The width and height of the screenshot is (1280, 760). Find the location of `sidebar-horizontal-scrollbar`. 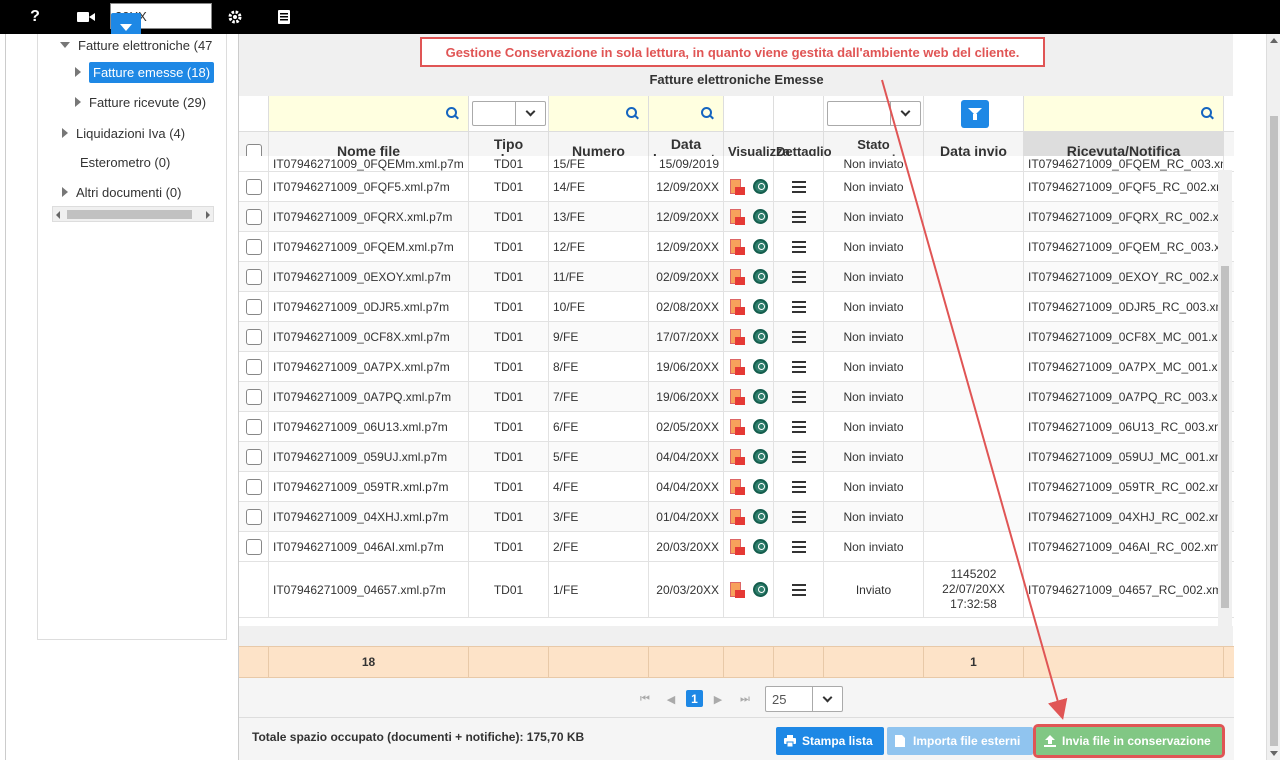

sidebar-horizontal-scrollbar is located at coordinates (133, 214).